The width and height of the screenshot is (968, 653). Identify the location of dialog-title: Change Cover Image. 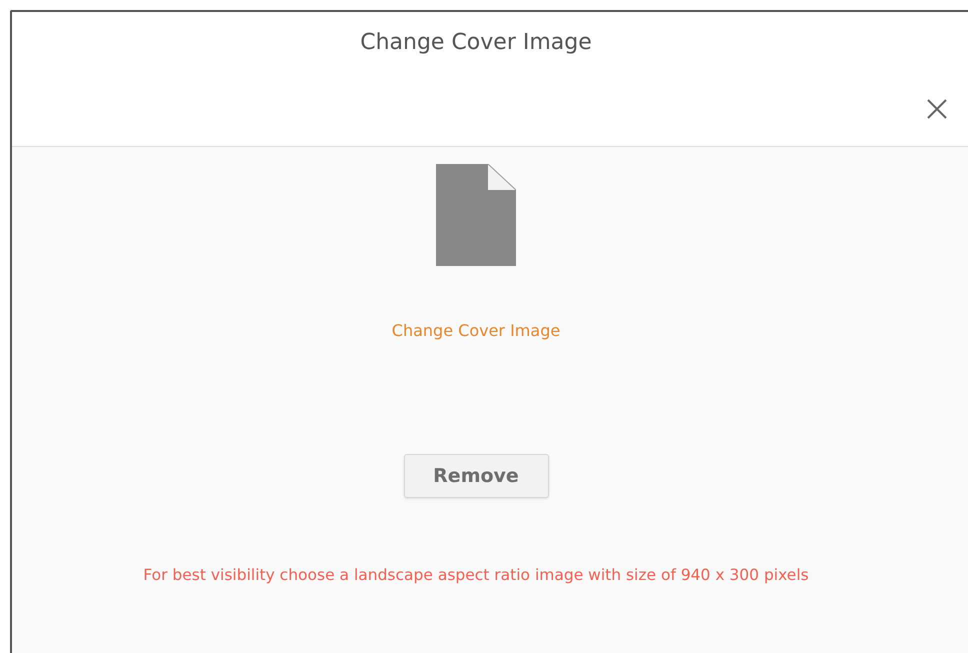
(476, 43).